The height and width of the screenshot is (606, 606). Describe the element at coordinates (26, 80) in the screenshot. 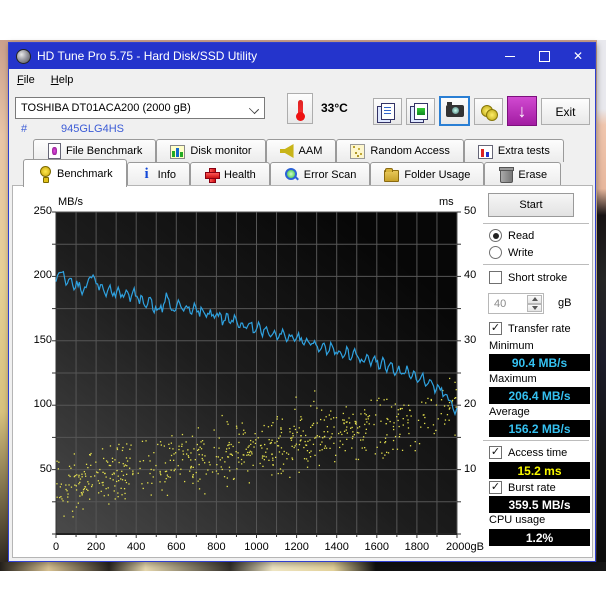

I see `menu-file: File` at that location.